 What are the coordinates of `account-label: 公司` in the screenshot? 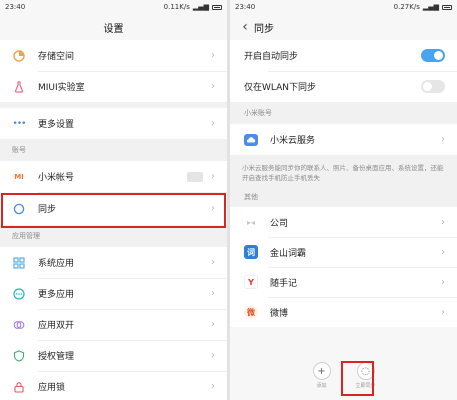 It's located at (279, 223).